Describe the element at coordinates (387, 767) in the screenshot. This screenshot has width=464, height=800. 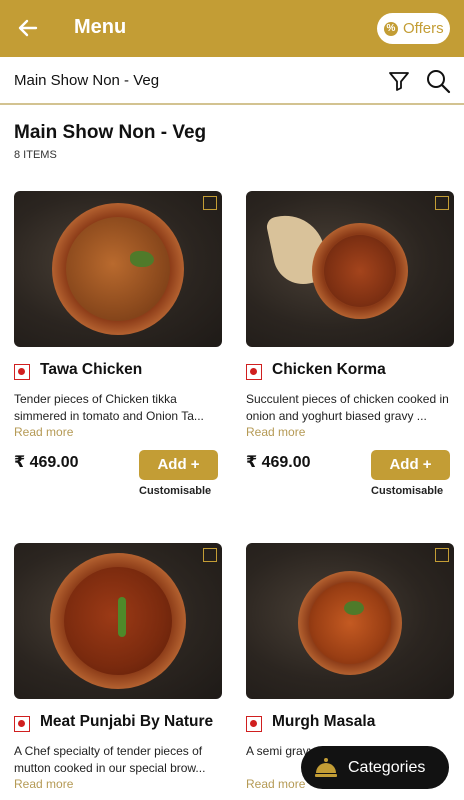
I see `categories-label: Categories` at that location.